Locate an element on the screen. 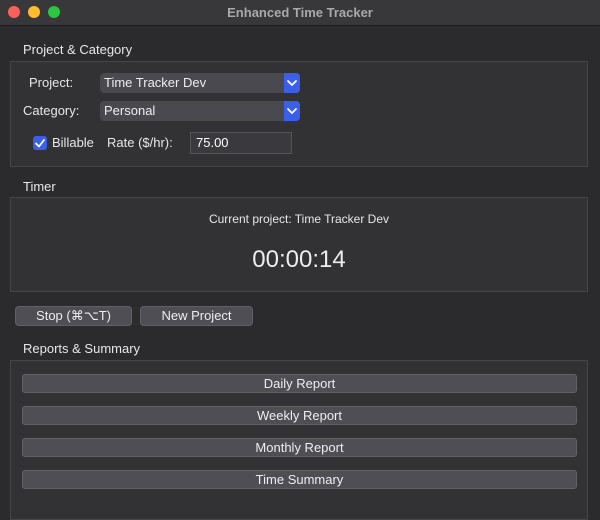 The image size is (600, 520). window-title: Enhanced Time Tracker is located at coordinates (300, 12).